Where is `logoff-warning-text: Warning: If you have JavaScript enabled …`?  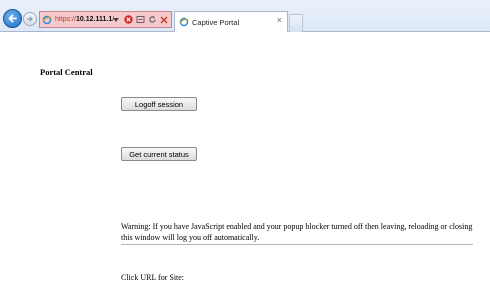 logoff-warning-text: Warning: If you have JavaScript enabled … is located at coordinates (297, 232).